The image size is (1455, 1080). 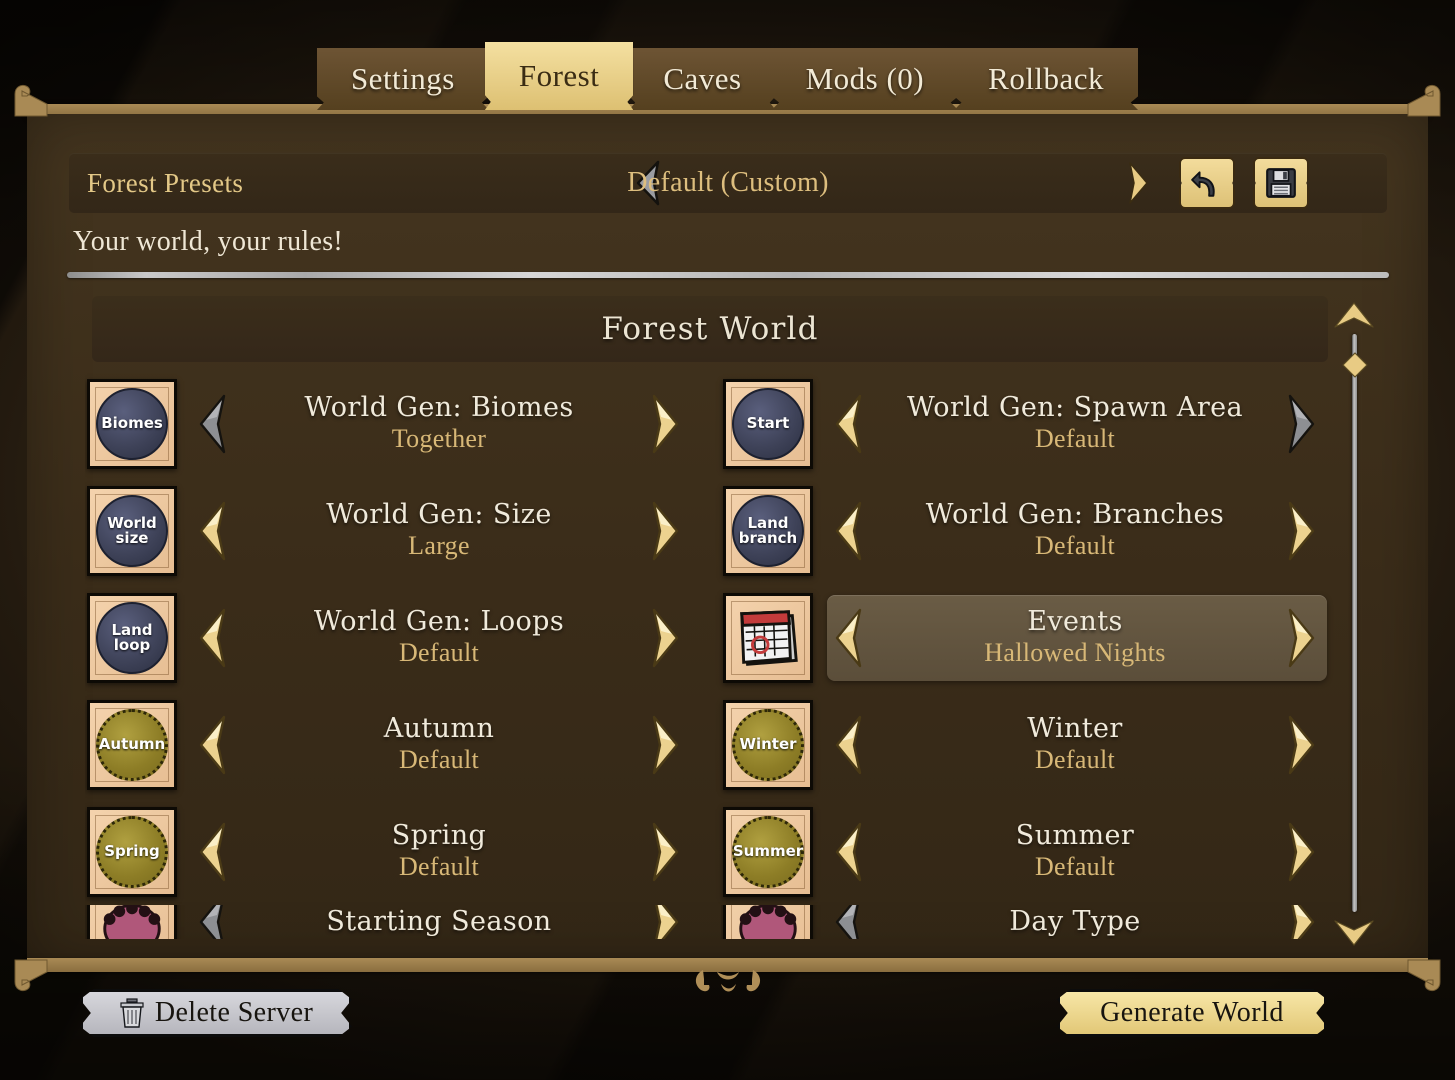 What do you see at coordinates (216, 1013) in the screenshot?
I see `delete-server-button: Delete Server` at bounding box center [216, 1013].